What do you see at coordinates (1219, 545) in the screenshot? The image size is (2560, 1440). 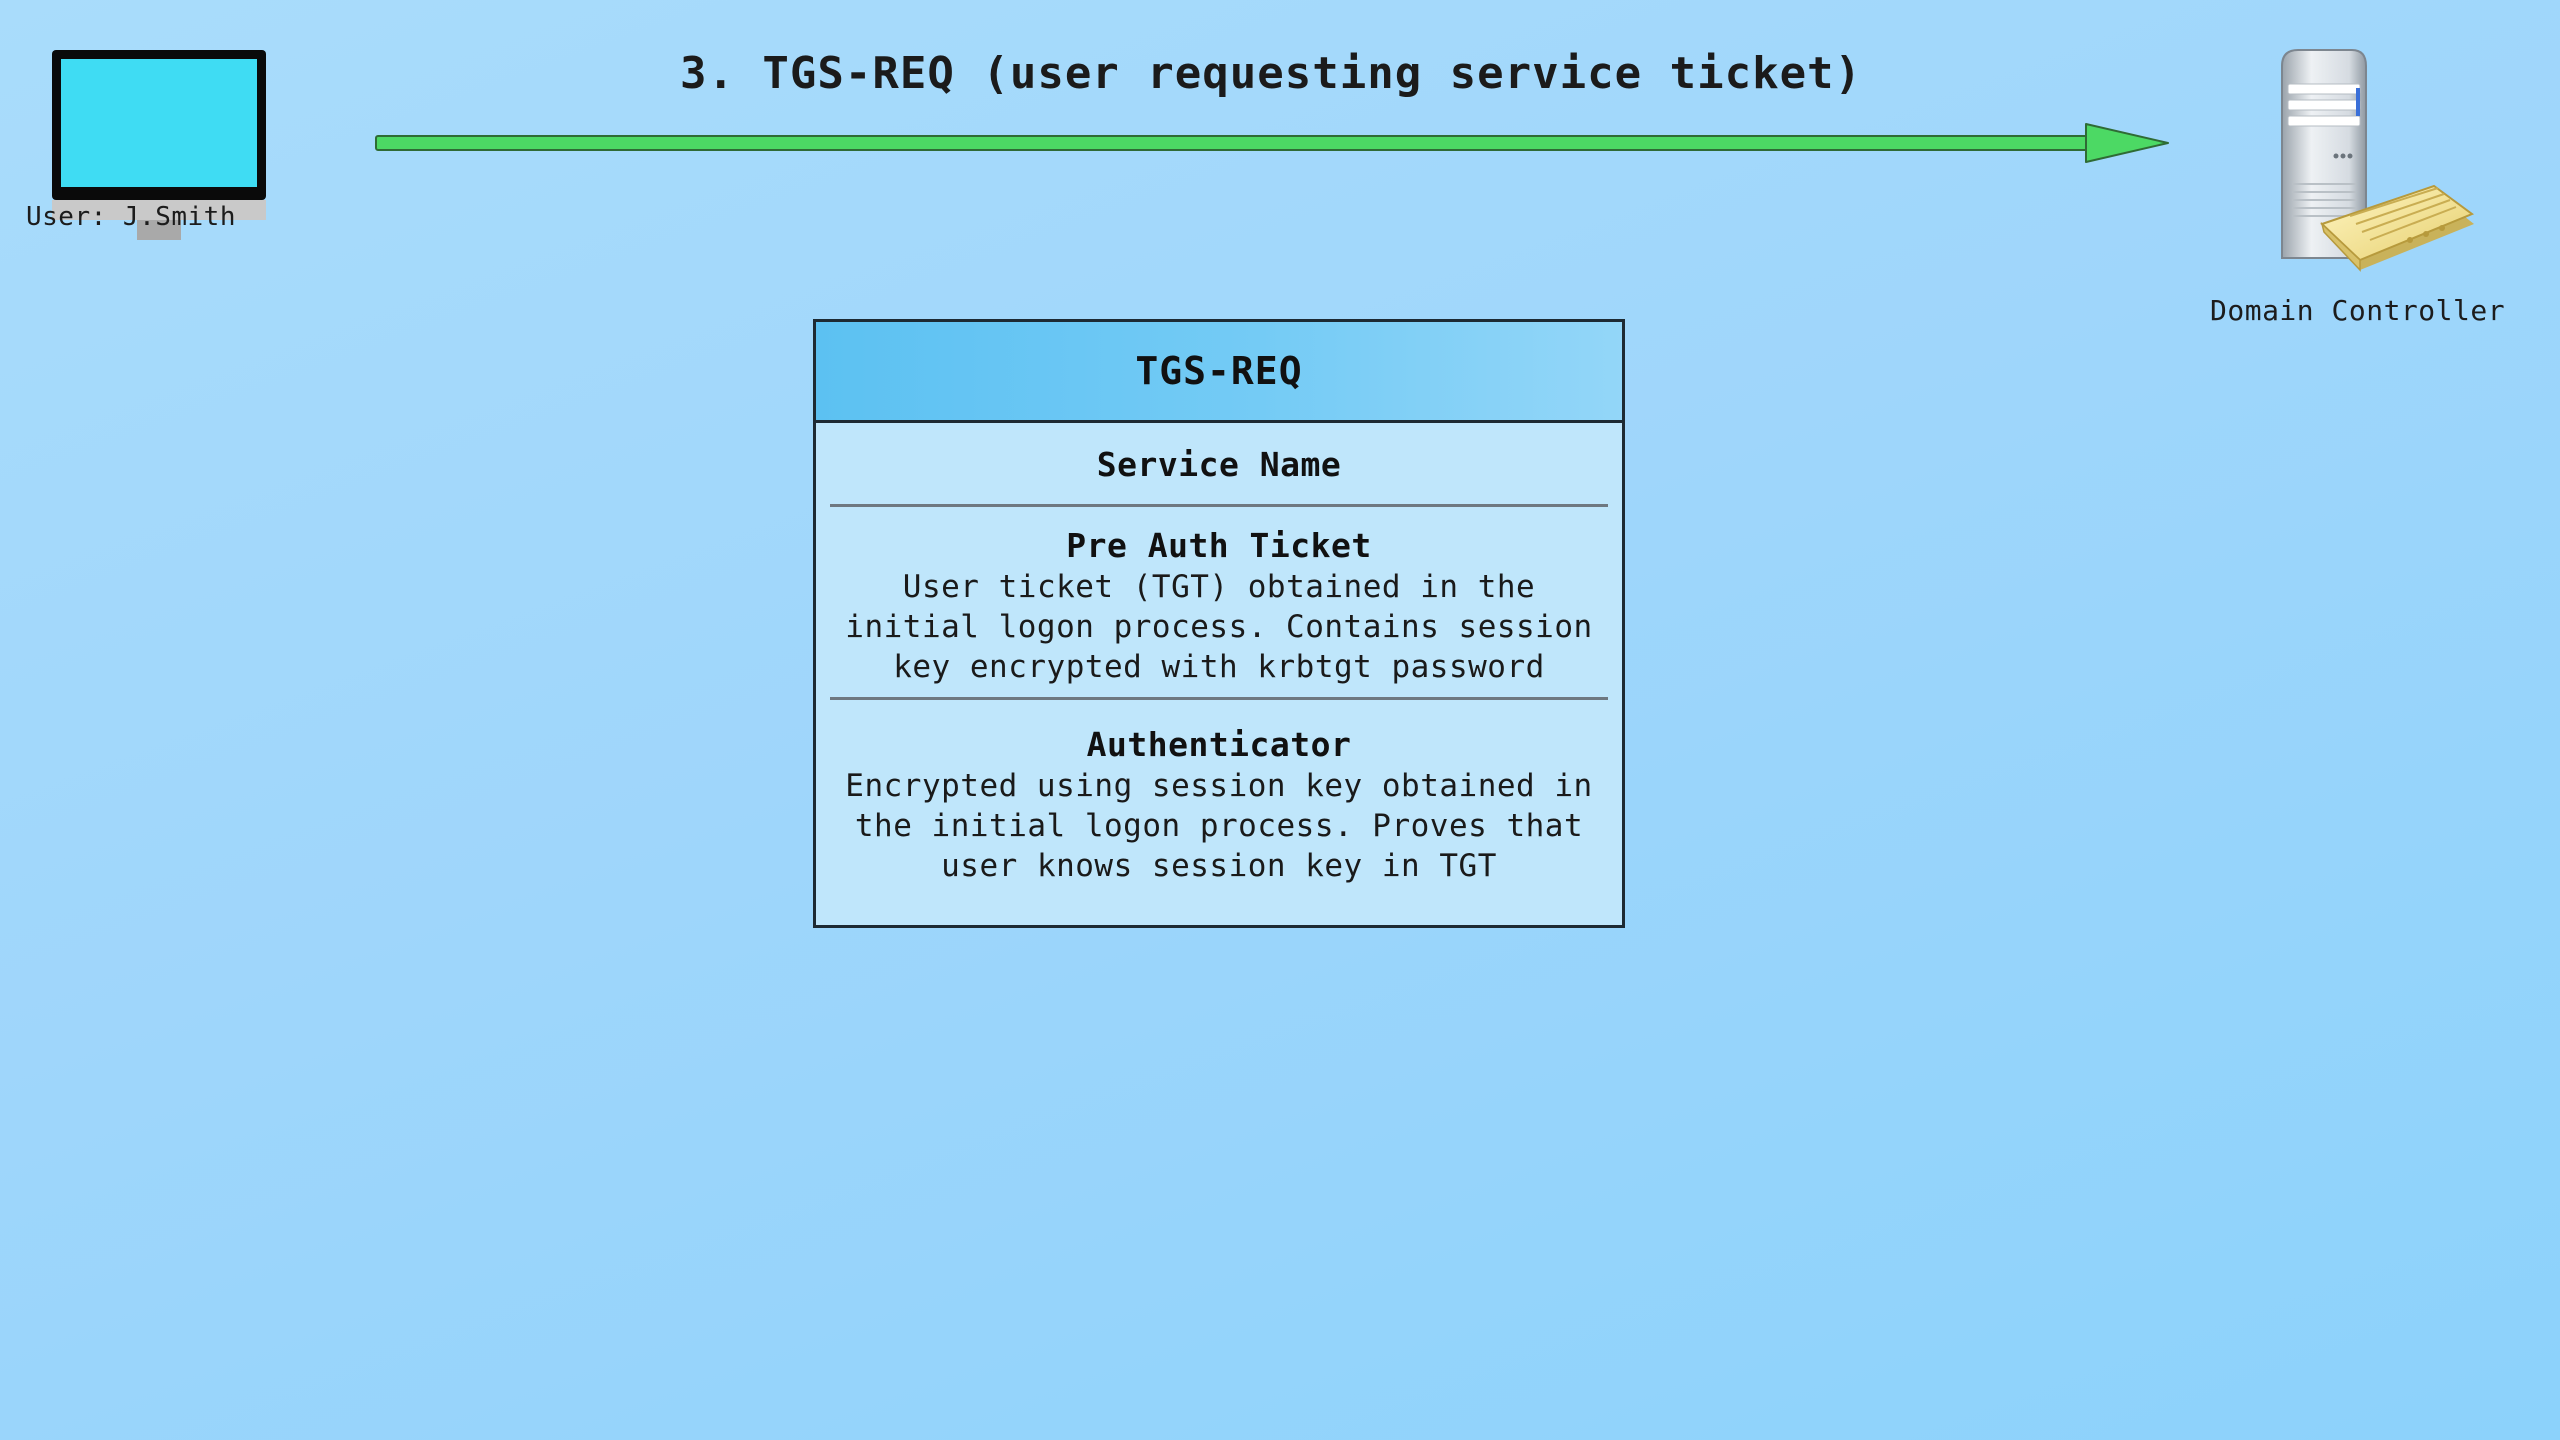 I see `pre-auth-title: Pre Auth Ticket` at bounding box center [1219, 545].